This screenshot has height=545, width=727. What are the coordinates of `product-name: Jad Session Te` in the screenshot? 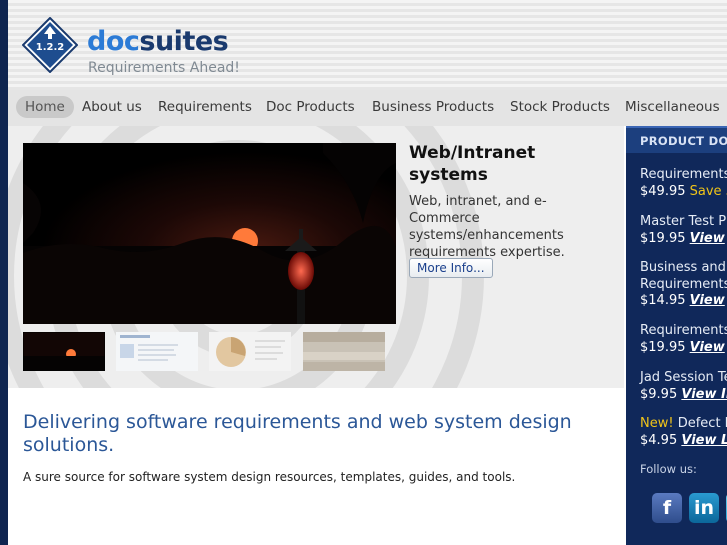 It's located at (683, 377).